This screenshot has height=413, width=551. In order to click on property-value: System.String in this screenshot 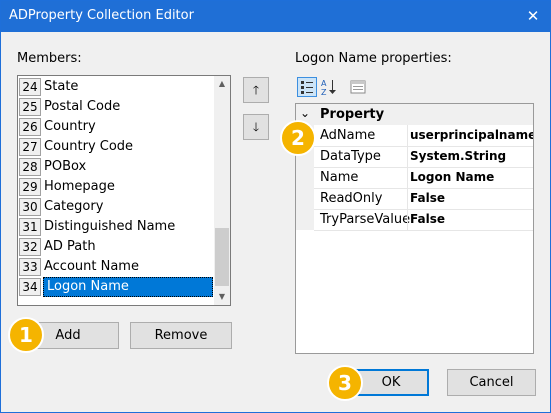, I will do `click(458, 156)`.